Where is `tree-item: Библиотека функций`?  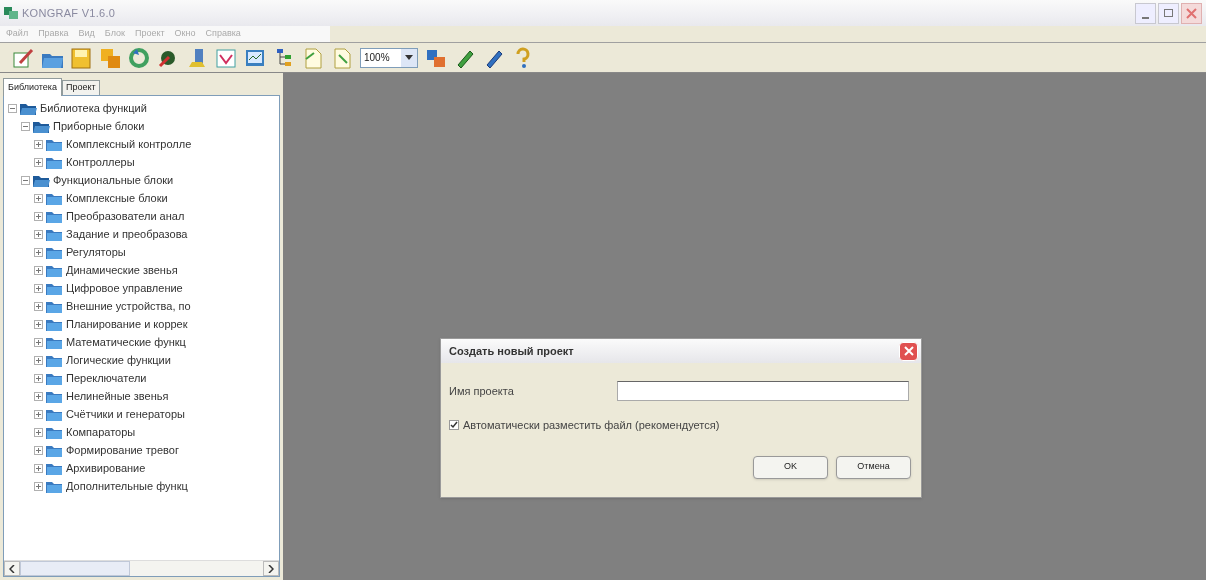 tree-item: Библиотека функций is located at coordinates (93, 108).